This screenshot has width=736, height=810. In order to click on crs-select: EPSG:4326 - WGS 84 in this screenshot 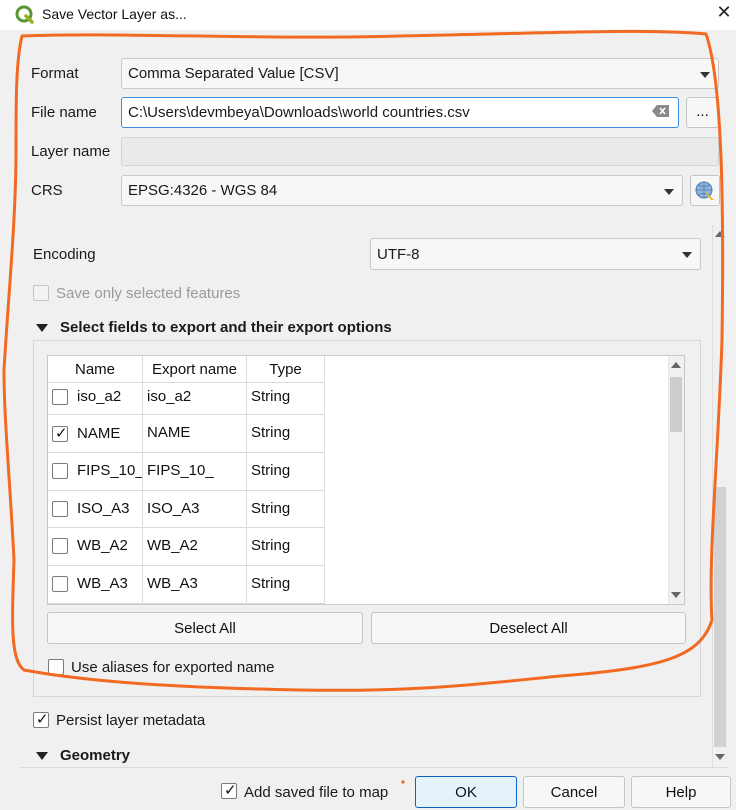, I will do `click(402, 190)`.